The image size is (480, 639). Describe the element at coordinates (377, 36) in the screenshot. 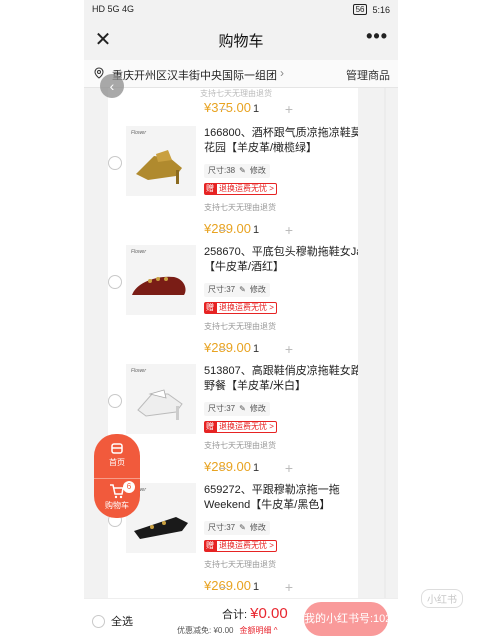

I see `more-icon: •••` at that location.